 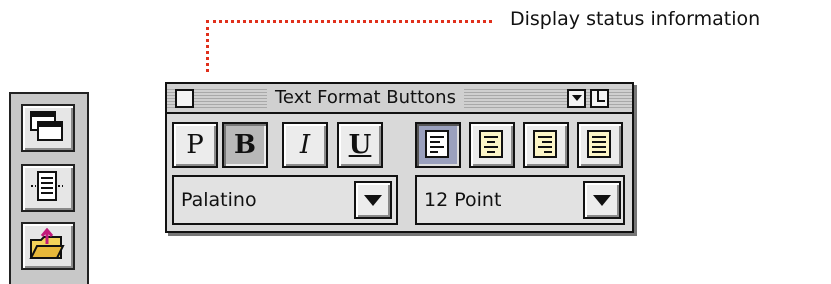 What do you see at coordinates (635, 19) in the screenshot?
I see `callout-label: Display status information` at bounding box center [635, 19].